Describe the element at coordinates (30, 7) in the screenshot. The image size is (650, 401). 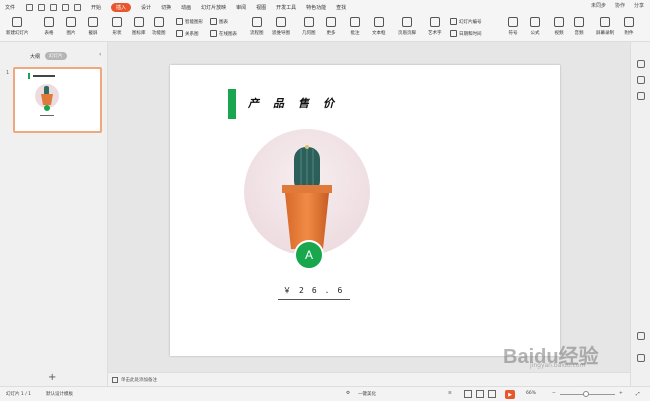
I see `save-icon` at that location.